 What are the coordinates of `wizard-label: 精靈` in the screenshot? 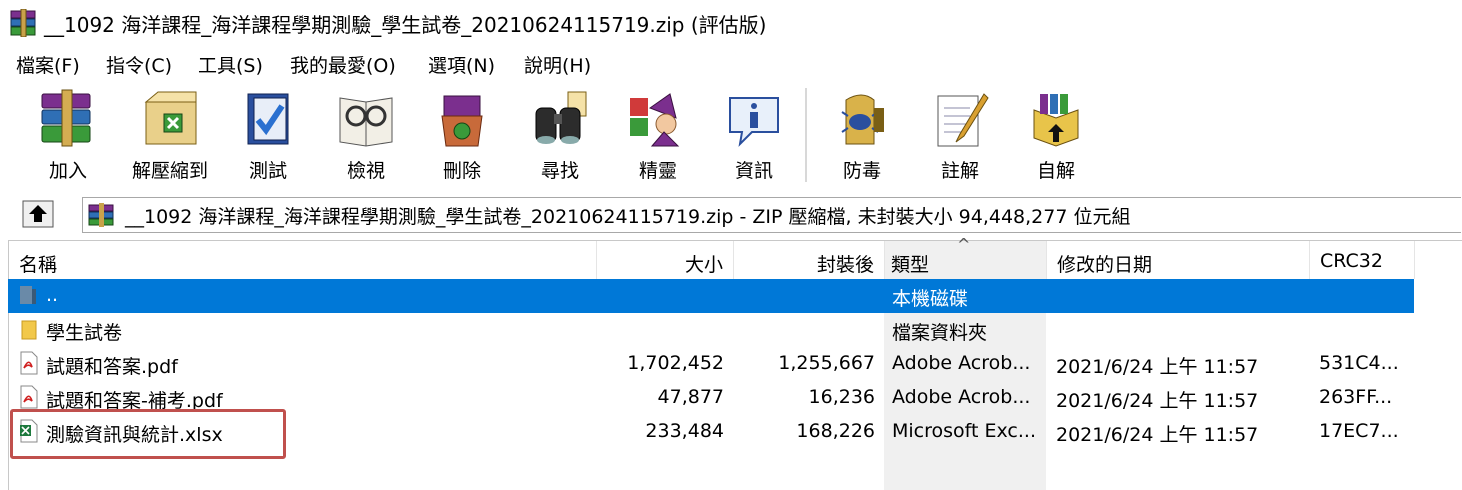 It's located at (657, 171).